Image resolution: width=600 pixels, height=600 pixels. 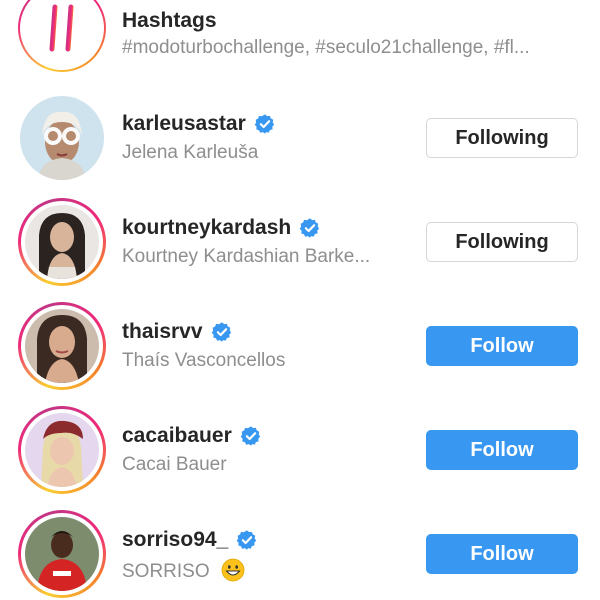 What do you see at coordinates (175, 539) in the screenshot?
I see `username: sorriso94_` at bounding box center [175, 539].